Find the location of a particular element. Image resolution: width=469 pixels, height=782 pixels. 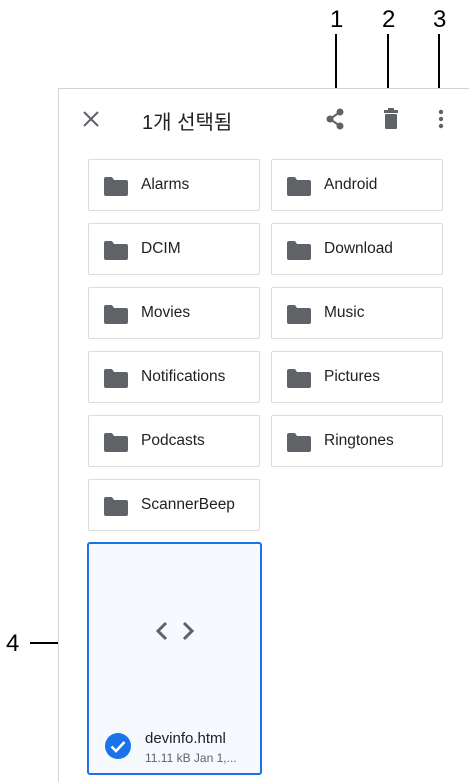

folder-tile: Pictures is located at coordinates (357, 377).